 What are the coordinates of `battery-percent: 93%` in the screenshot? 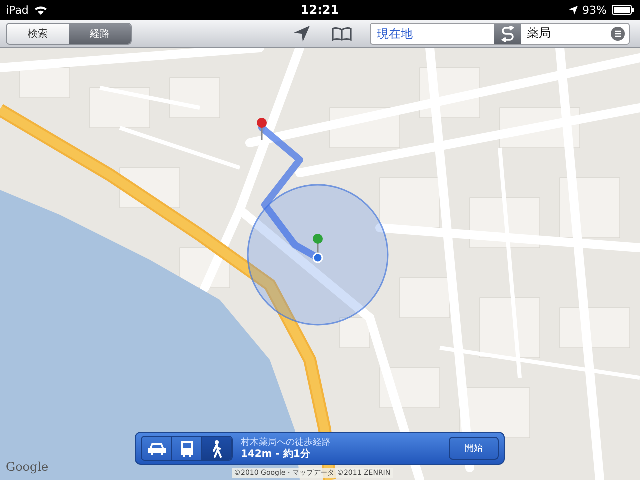 It's located at (594, 10).